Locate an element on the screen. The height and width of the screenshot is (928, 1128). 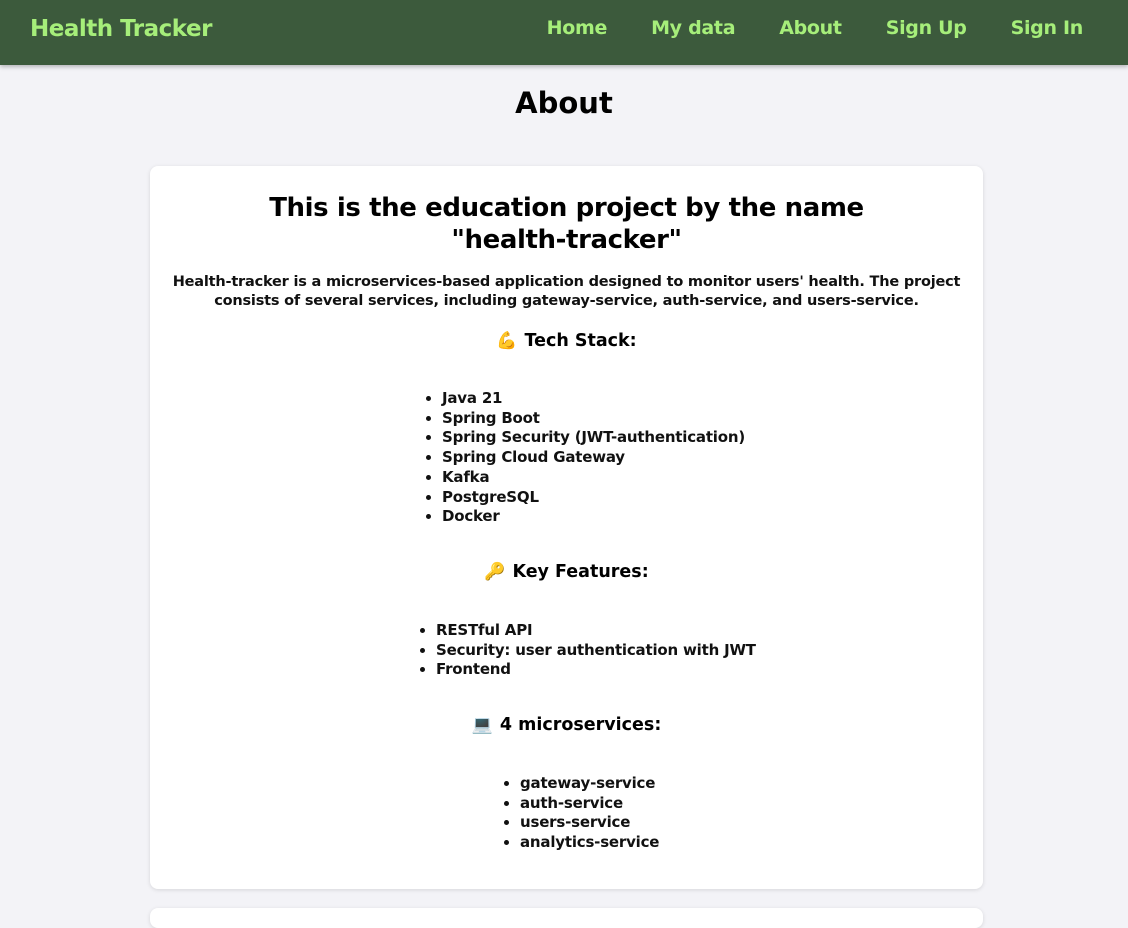
list-item: gateway-service is located at coordinates (589, 784).